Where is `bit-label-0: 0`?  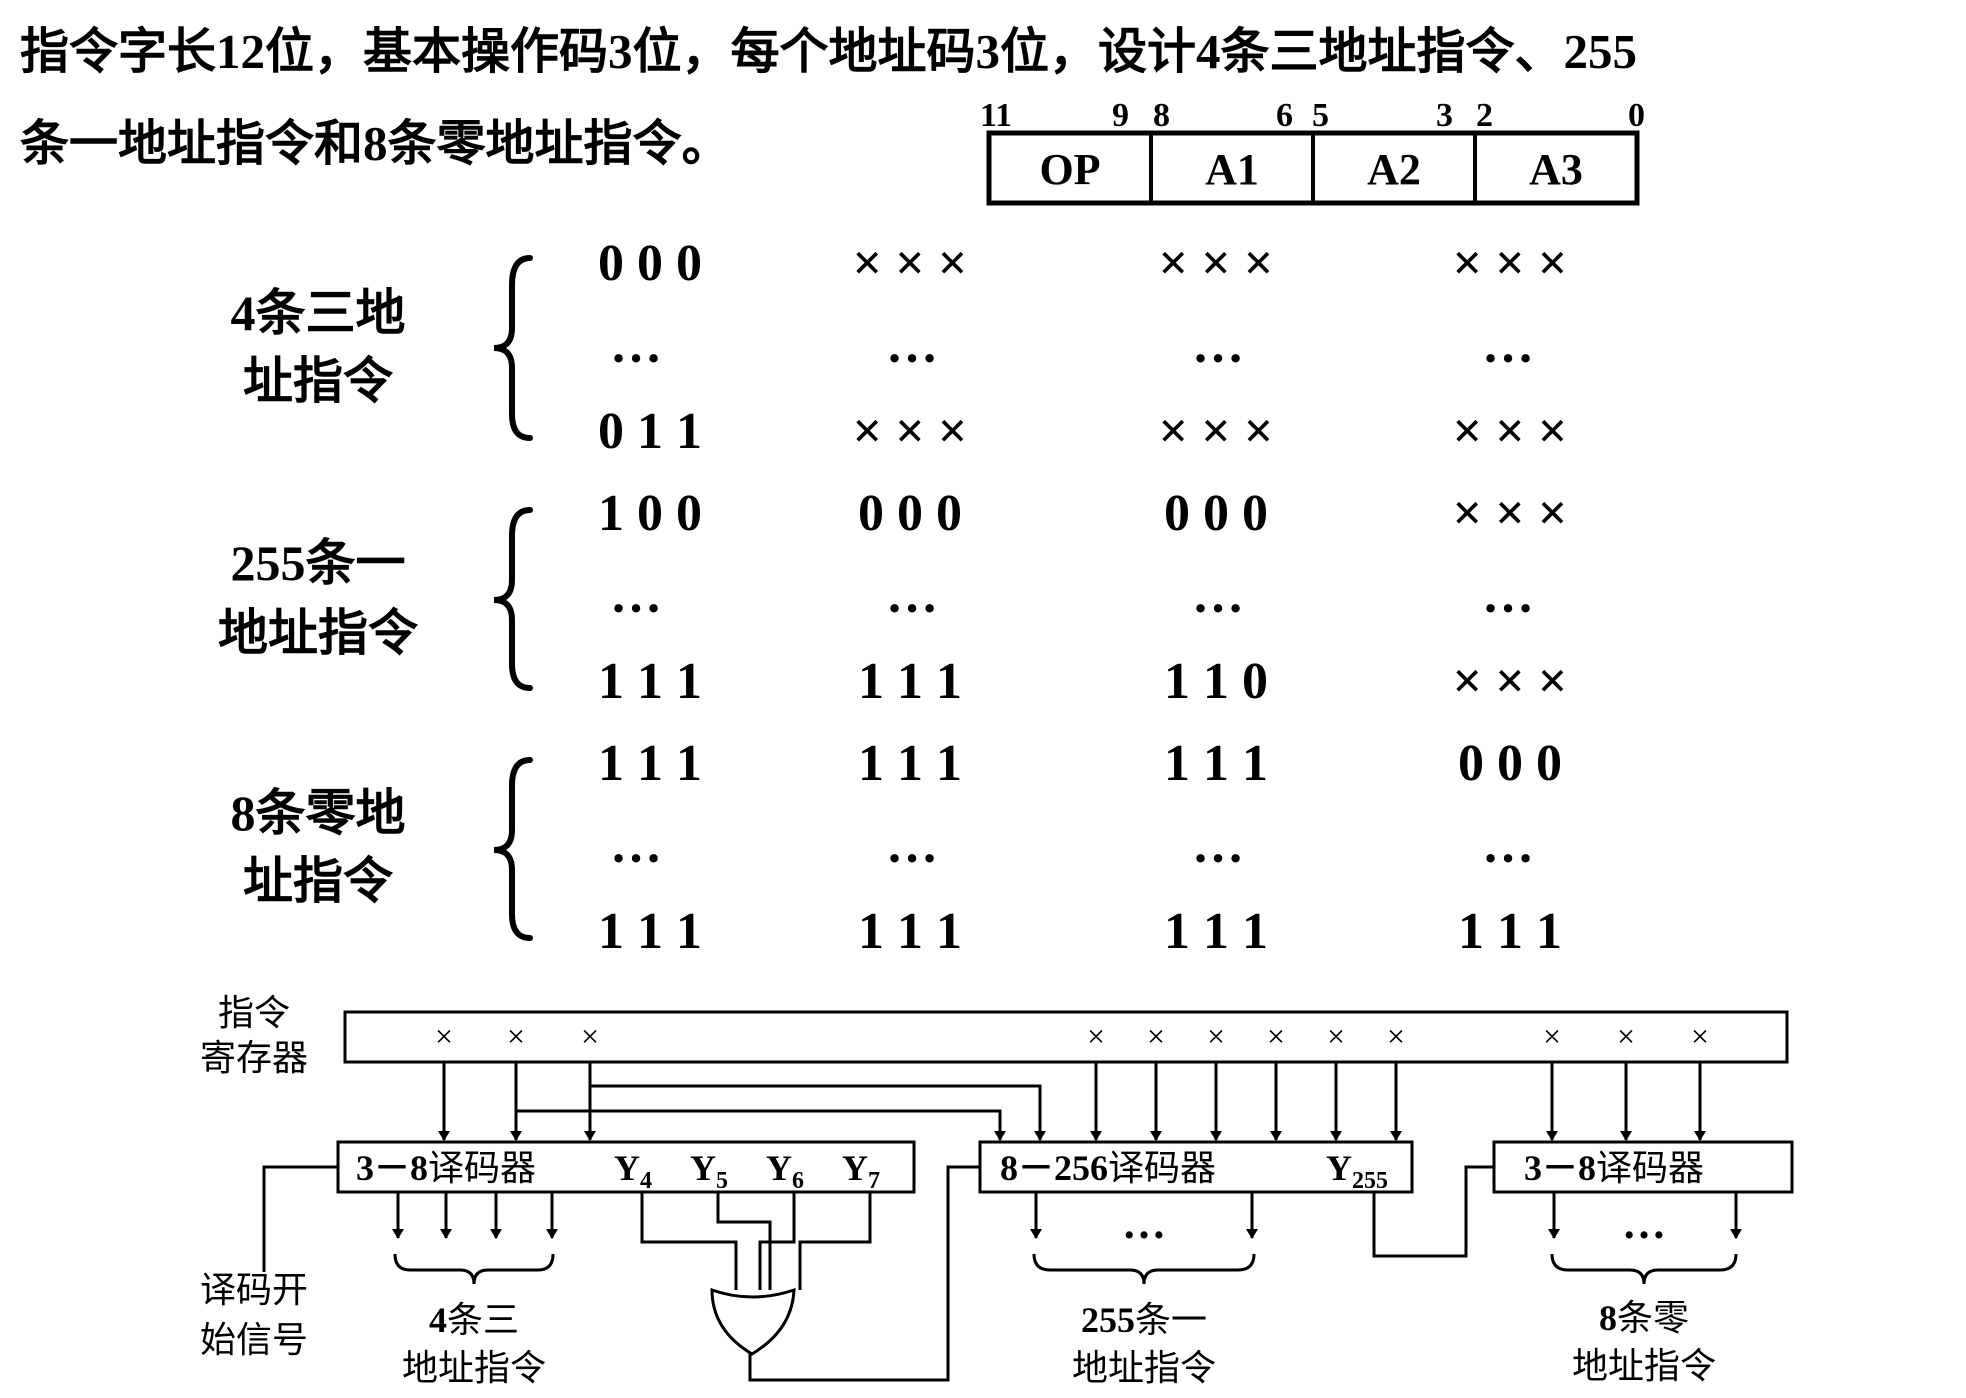 bit-label-0: 0 is located at coordinates (1636, 115).